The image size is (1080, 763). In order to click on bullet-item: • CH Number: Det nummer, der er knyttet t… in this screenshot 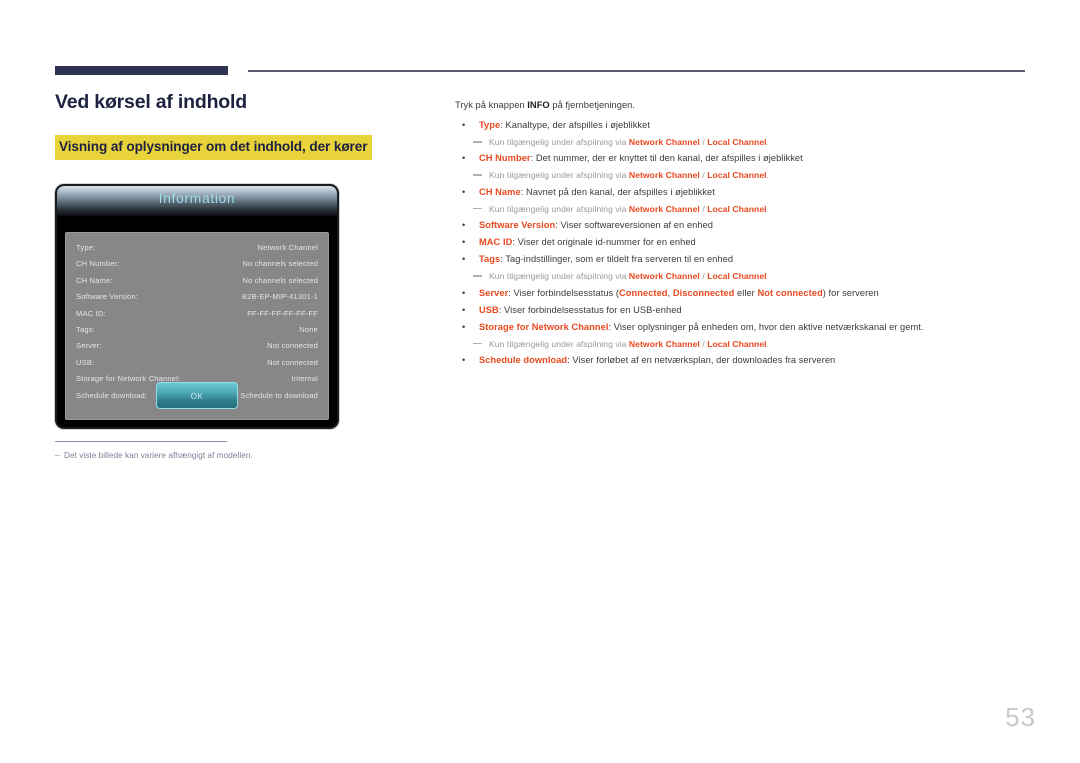, I will do `click(745, 158)`.